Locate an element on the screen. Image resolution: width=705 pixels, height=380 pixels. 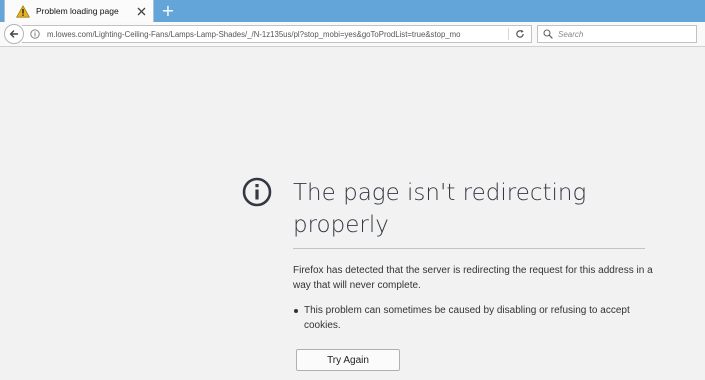
new-tab-button: + is located at coordinates (168, 11).